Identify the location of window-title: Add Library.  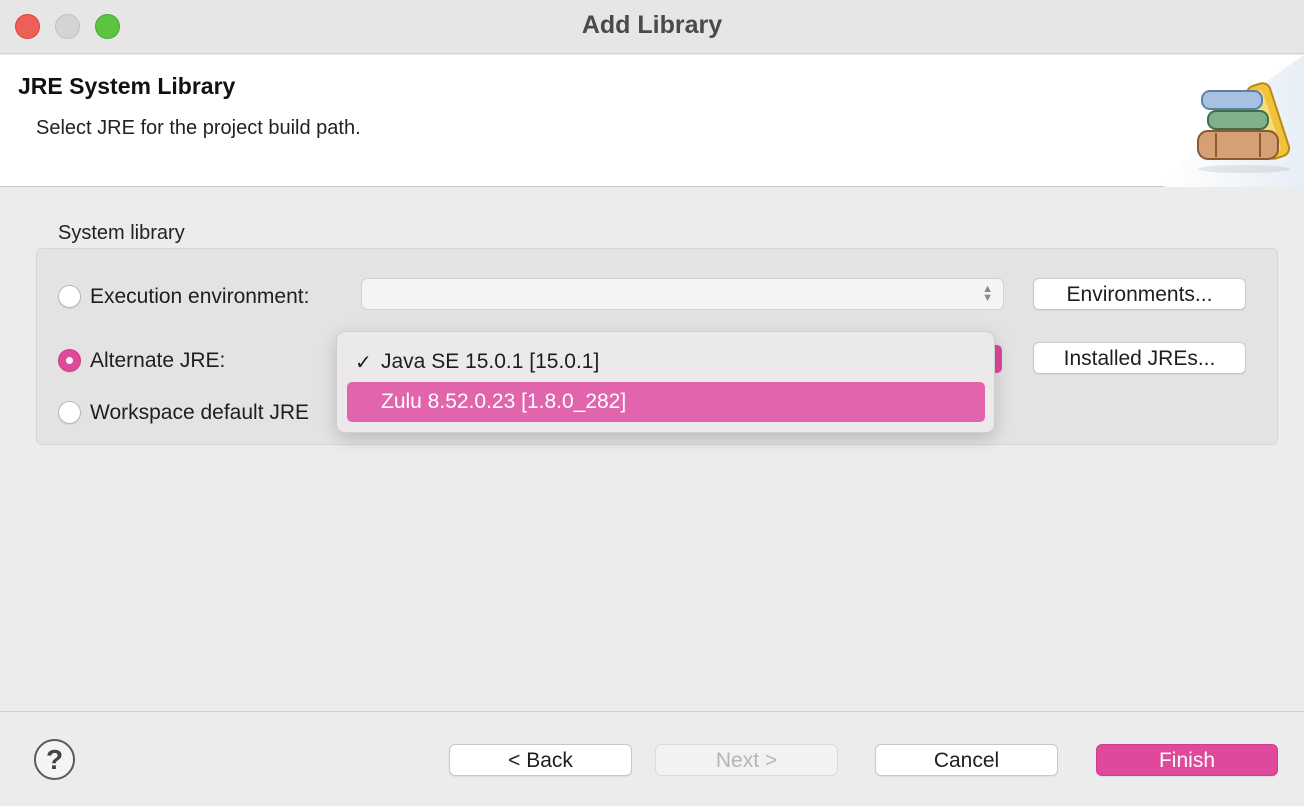
(652, 25).